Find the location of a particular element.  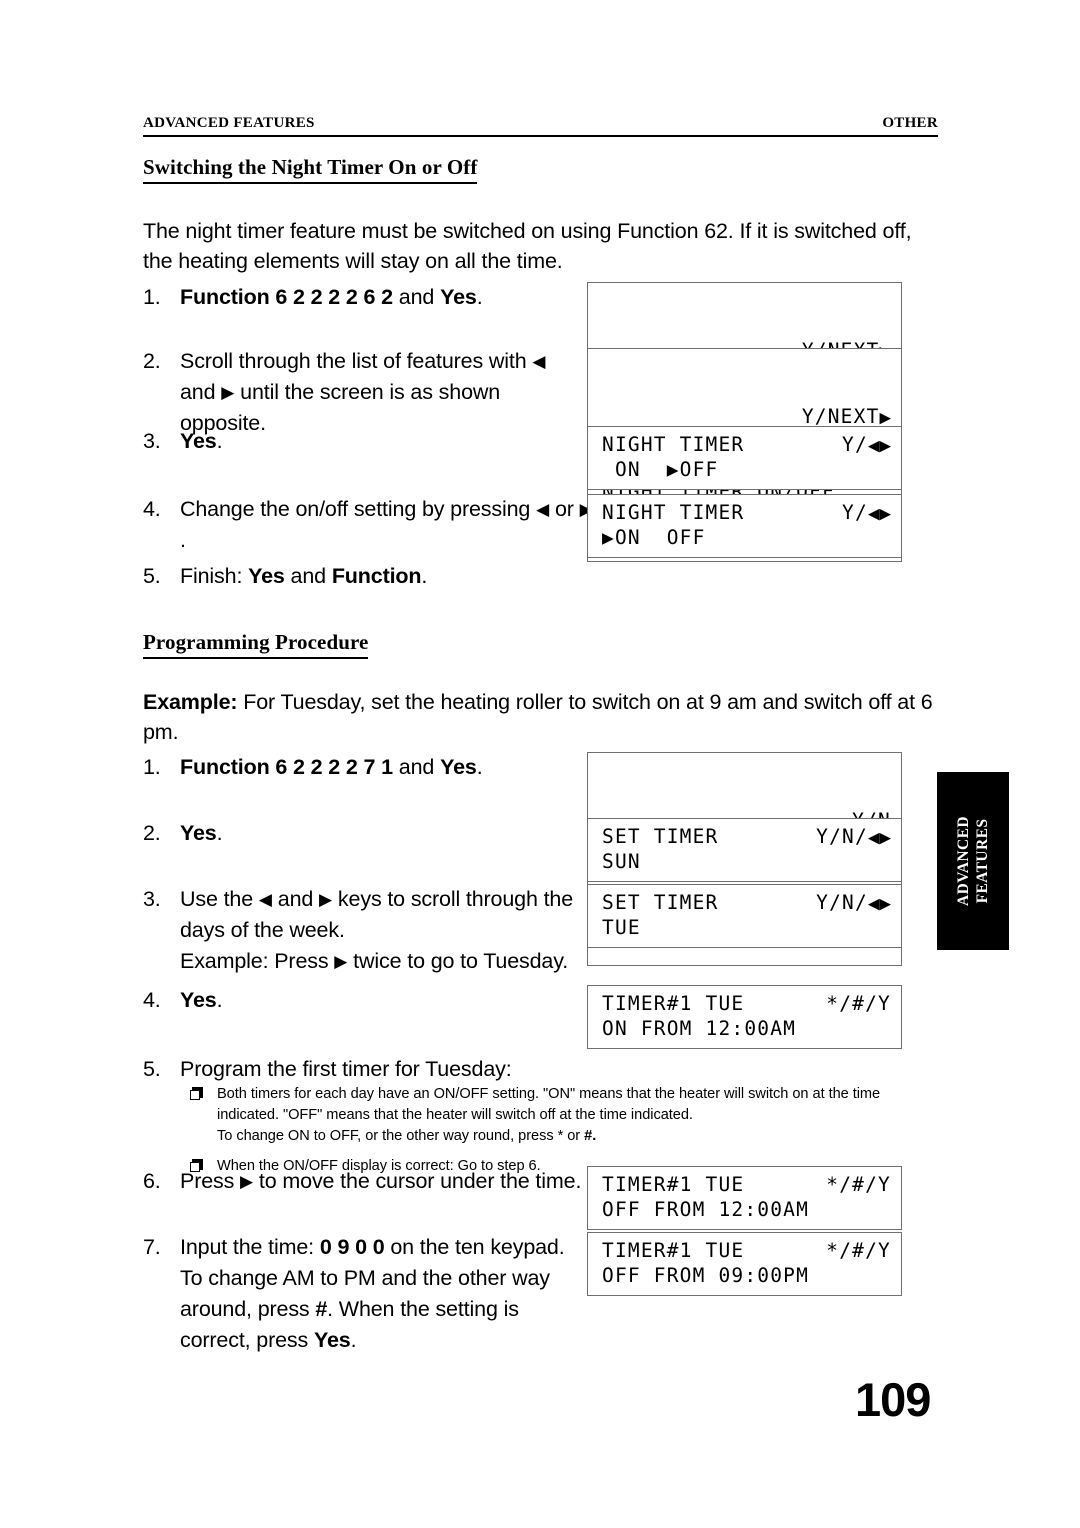

lcd-title: NIGHT TIMER is located at coordinates (673, 512).